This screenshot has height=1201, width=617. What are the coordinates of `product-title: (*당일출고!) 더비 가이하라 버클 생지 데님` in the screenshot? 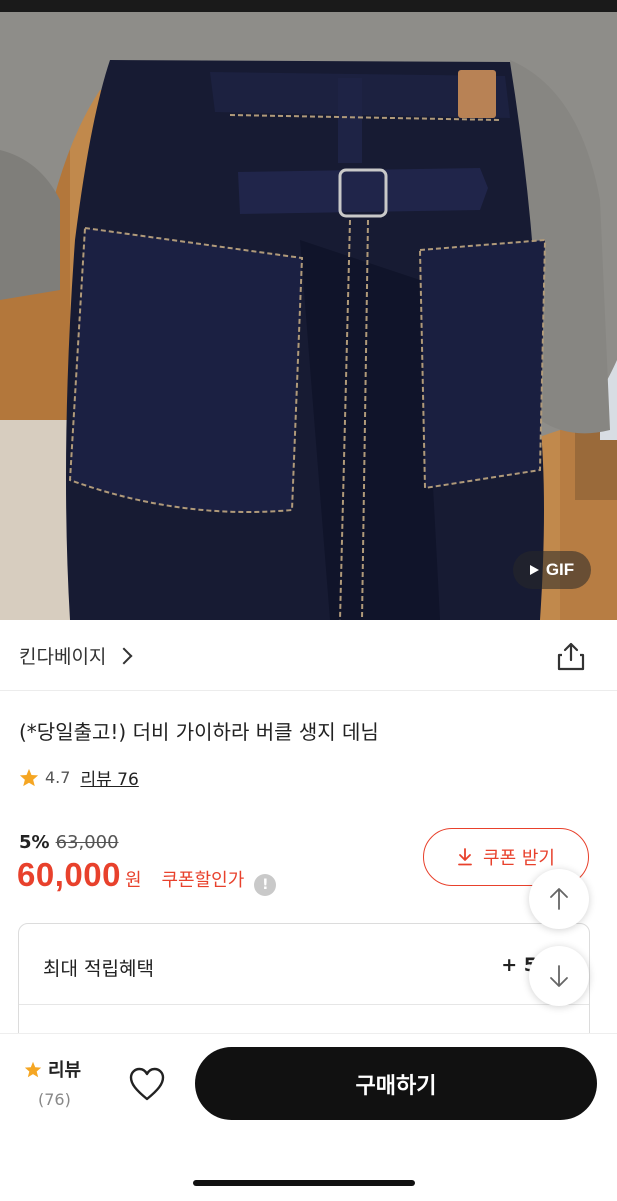 It's located at (199, 732).